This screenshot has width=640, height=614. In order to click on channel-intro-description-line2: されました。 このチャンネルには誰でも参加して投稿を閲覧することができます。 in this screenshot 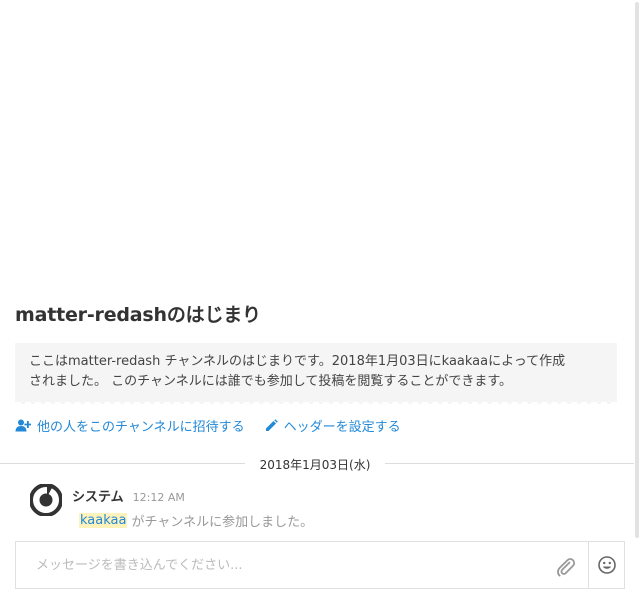, I will do `click(271, 381)`.